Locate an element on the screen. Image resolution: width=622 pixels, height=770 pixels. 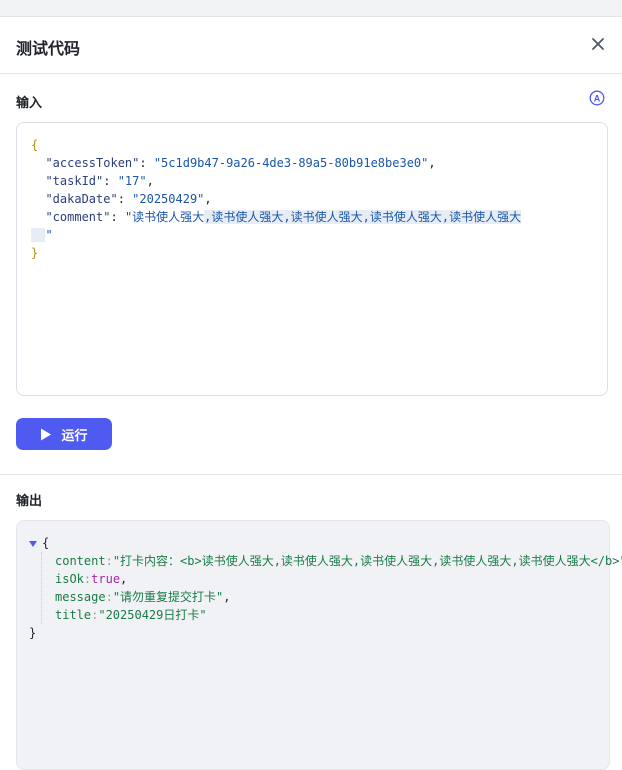
output-entry: message:"请勿重复提交打卡", is located at coordinates (143, 597).